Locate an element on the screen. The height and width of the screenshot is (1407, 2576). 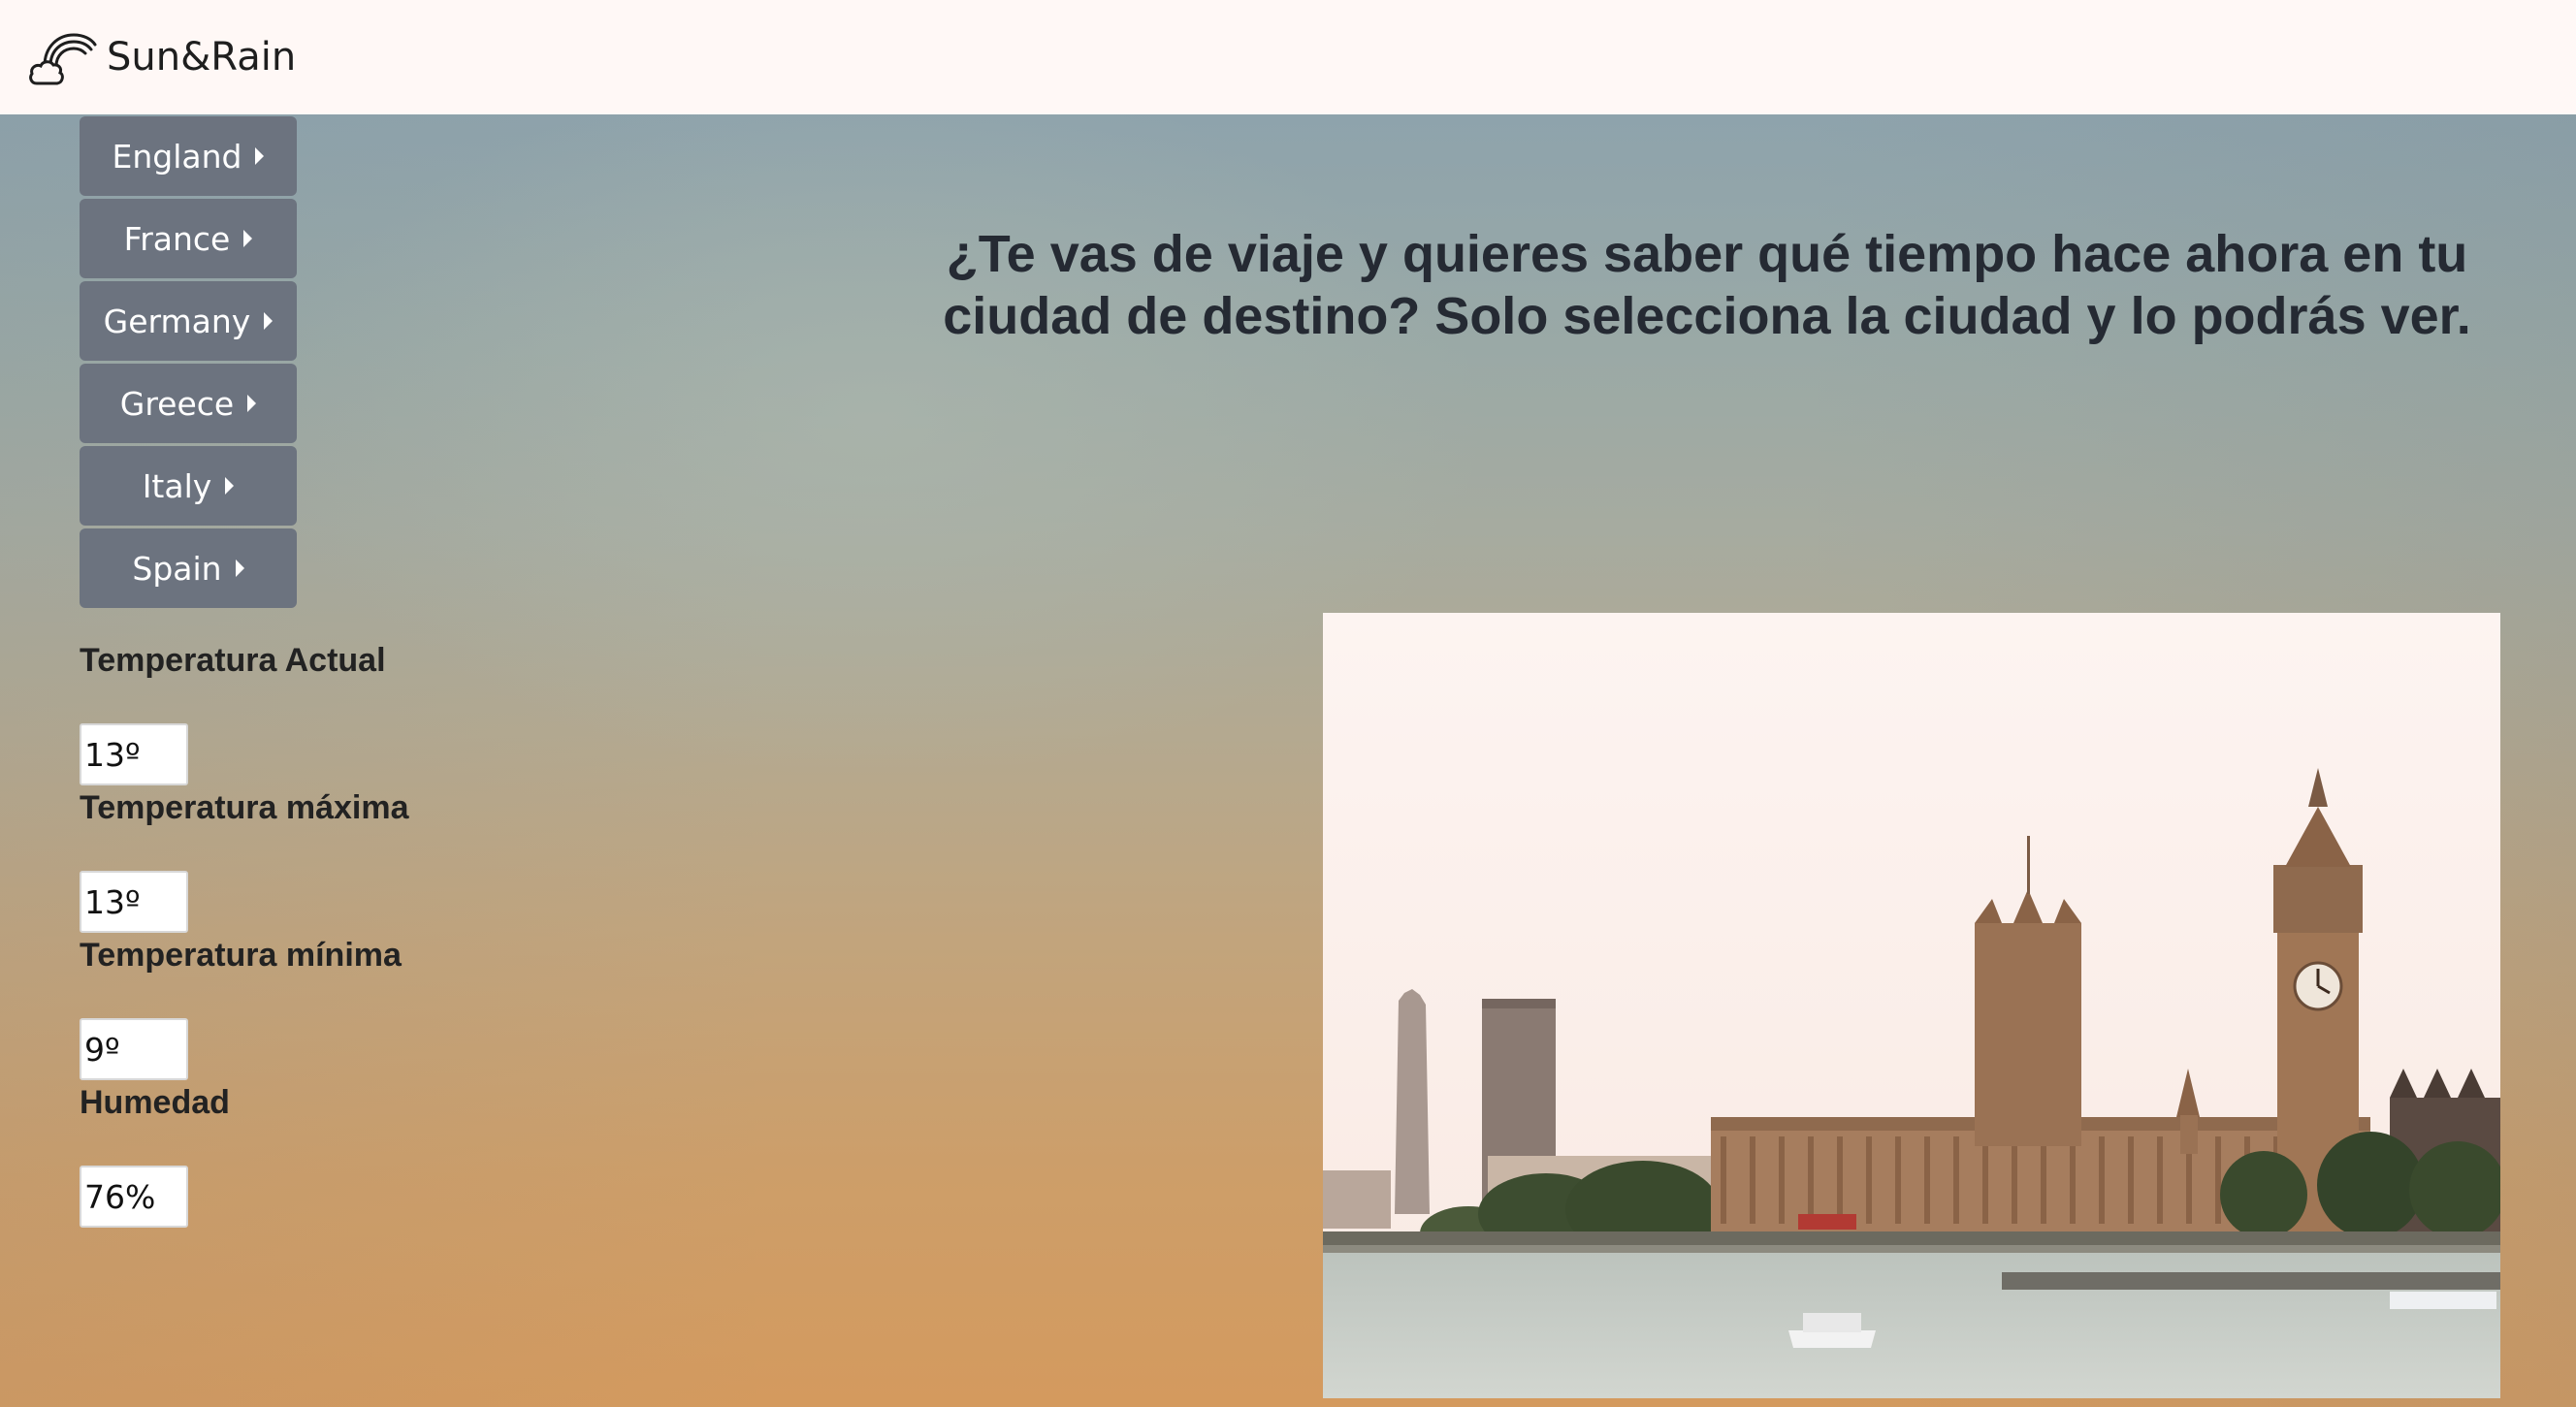
country-button-england: England is located at coordinates (188, 156).